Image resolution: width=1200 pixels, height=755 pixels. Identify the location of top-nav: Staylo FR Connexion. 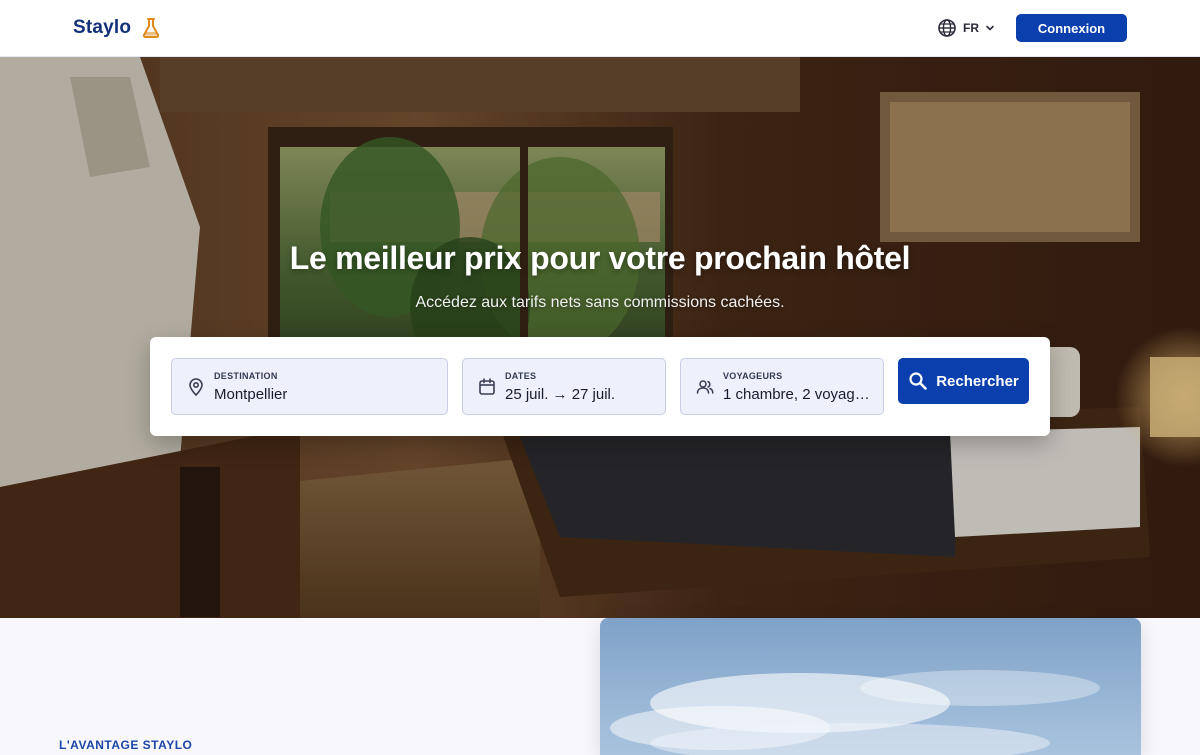
(600, 28).